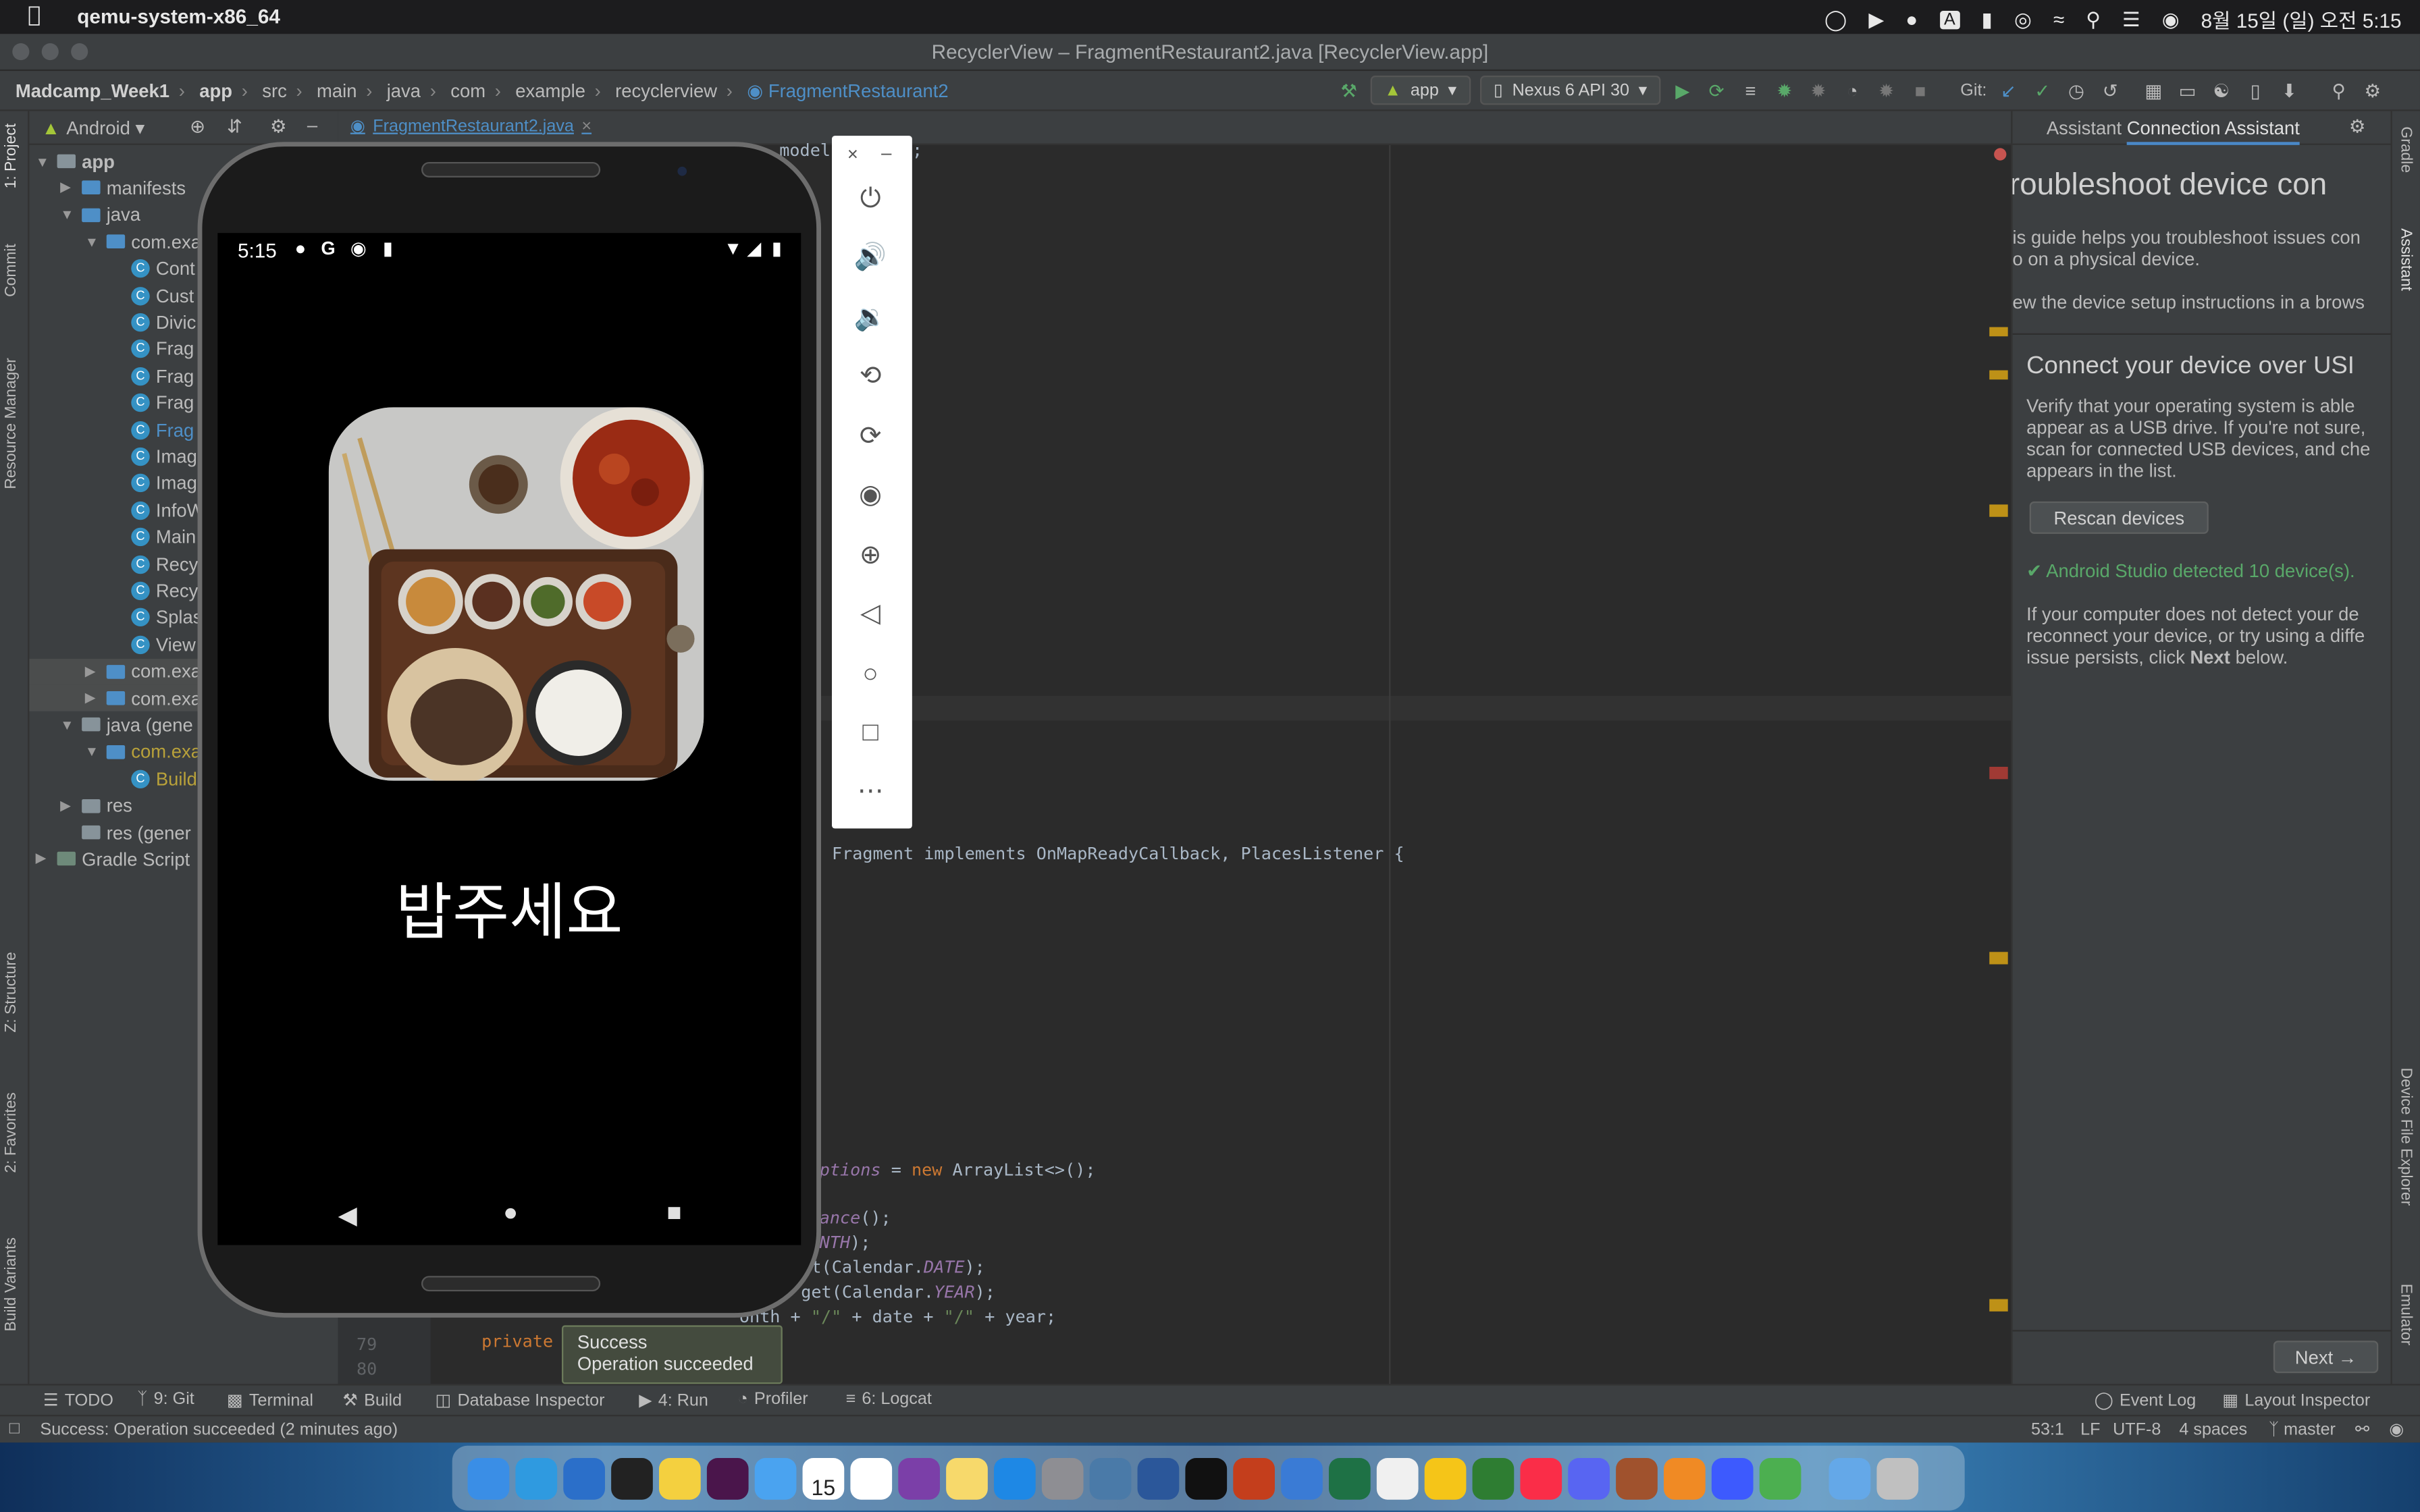  What do you see at coordinates (2405, 1314) in the screenshot?
I see `tool-window-emulator: Emulator` at bounding box center [2405, 1314].